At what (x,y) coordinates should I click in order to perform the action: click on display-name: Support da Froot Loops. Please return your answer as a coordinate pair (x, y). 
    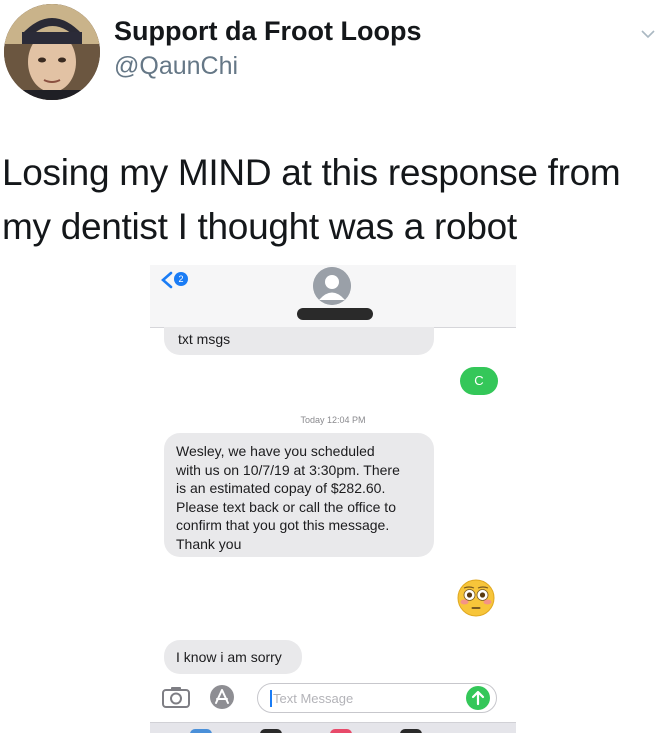
    Looking at the image, I should click on (267, 31).